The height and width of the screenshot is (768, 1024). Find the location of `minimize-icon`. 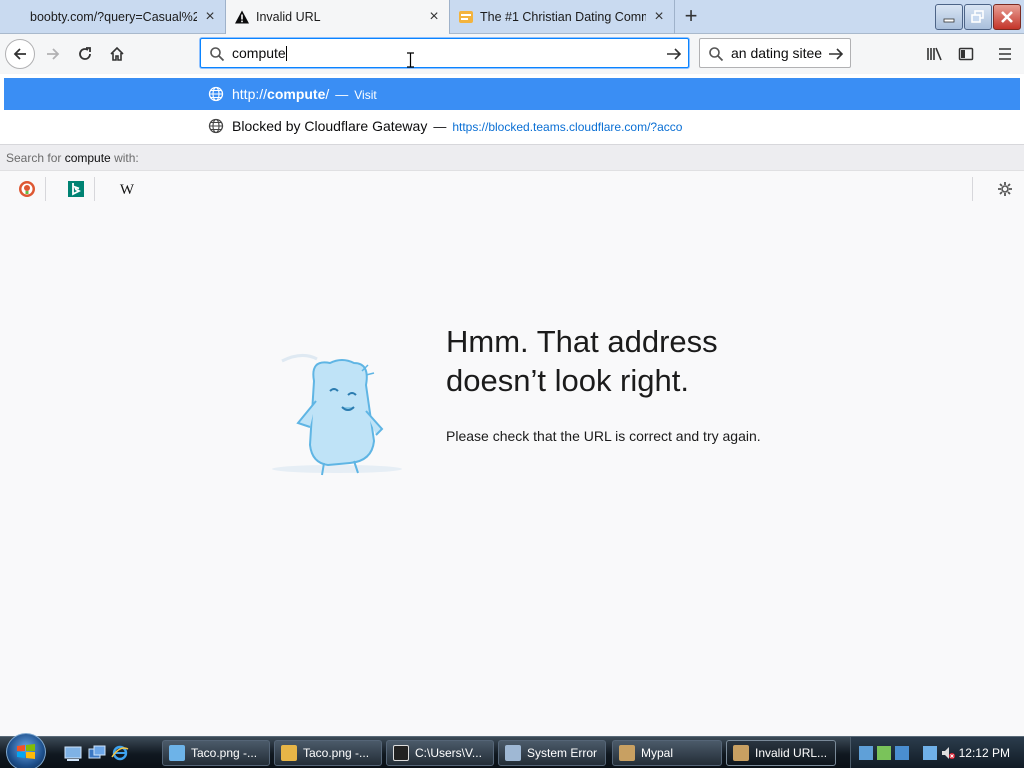

minimize-icon is located at coordinates (949, 20).